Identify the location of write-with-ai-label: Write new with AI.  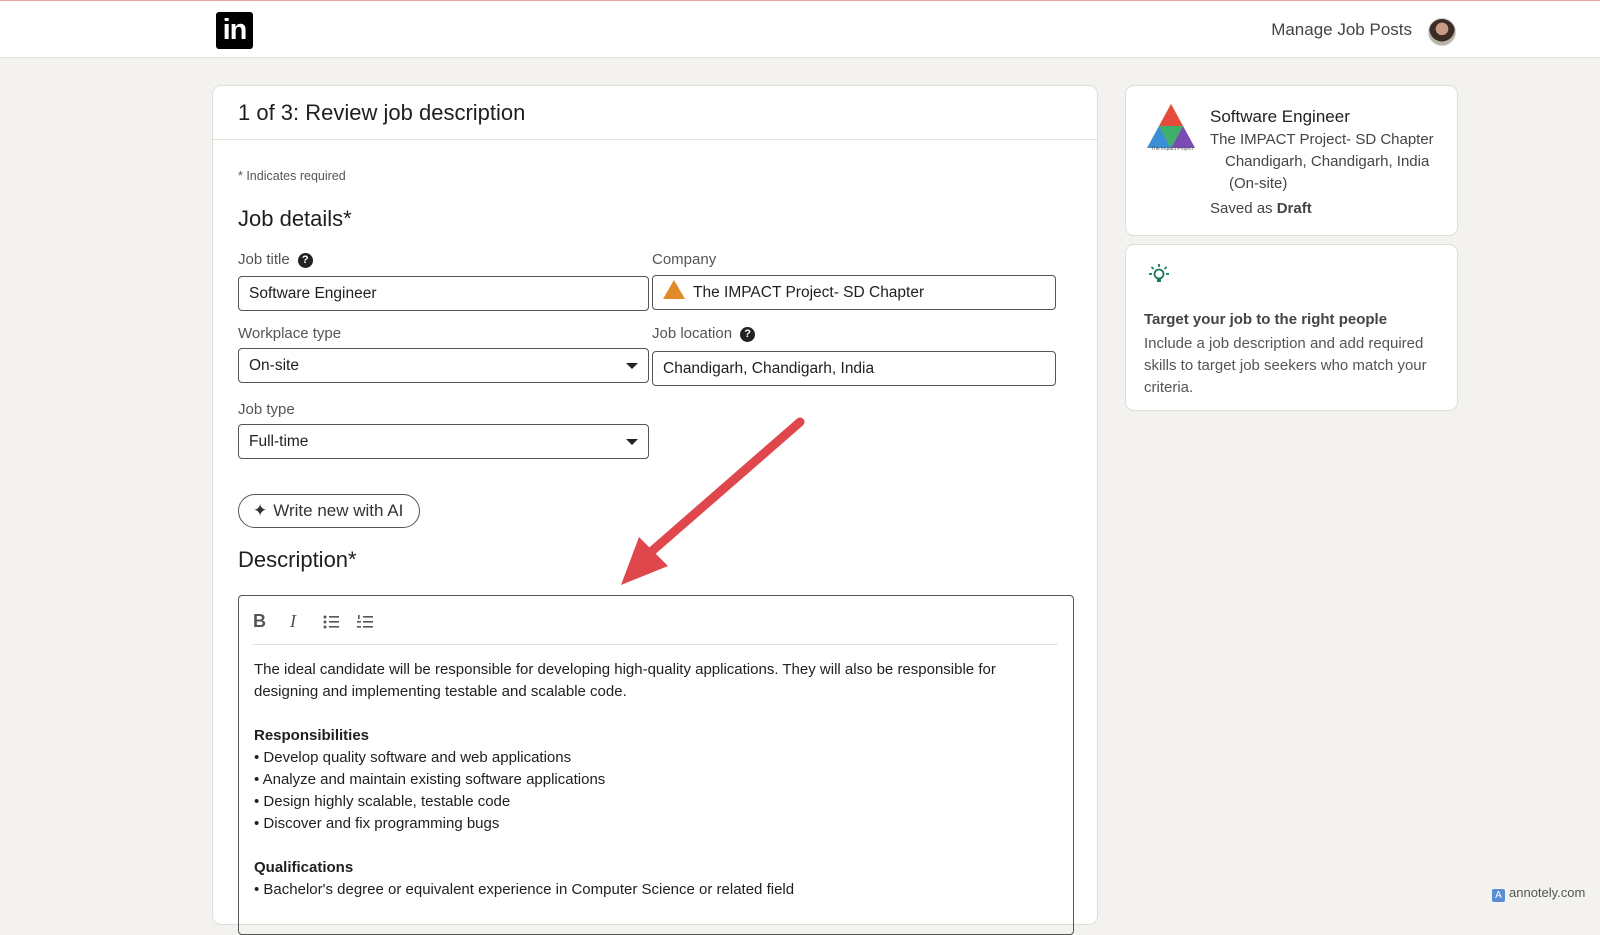
(338, 510).